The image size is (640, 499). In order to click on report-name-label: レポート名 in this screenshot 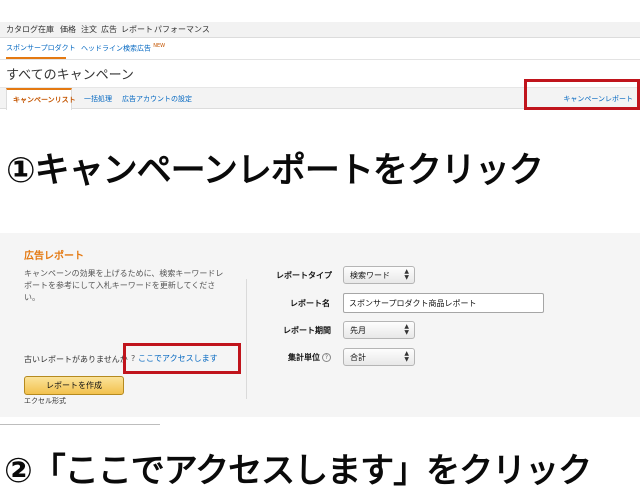, I will do `click(310, 303)`.